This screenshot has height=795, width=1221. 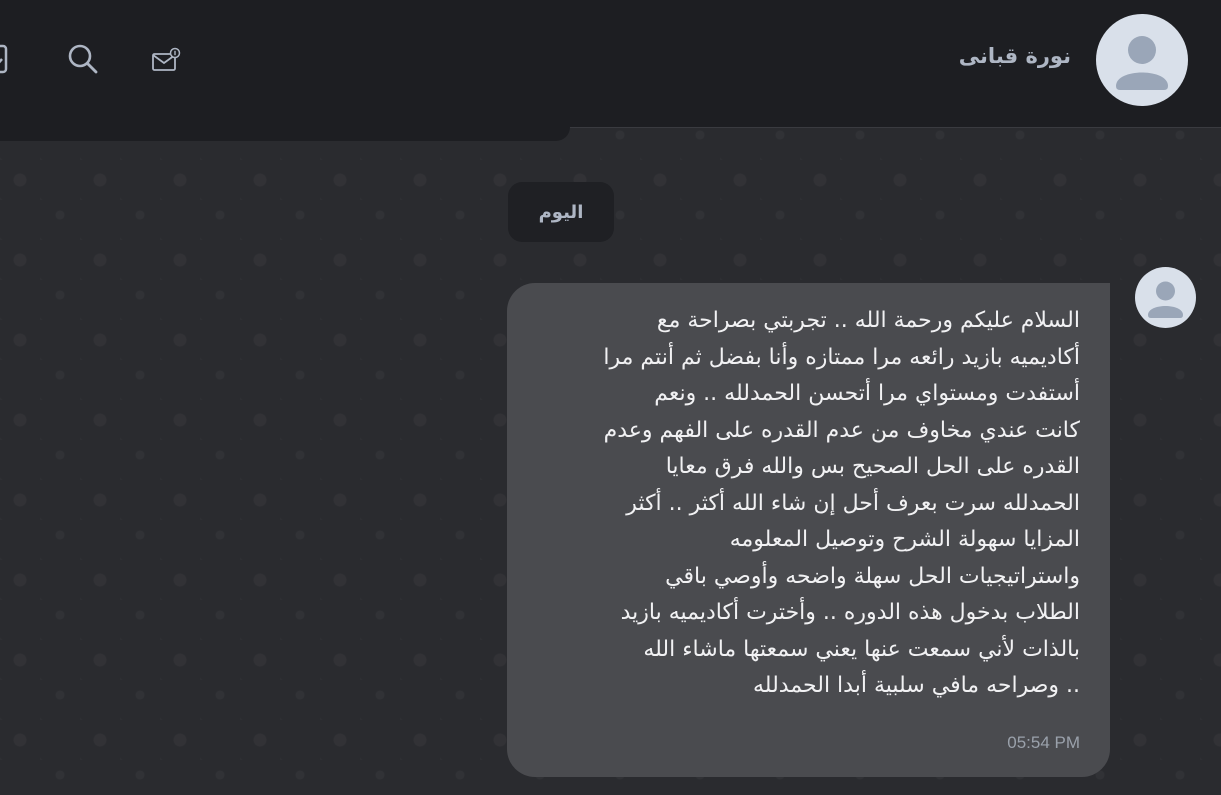 What do you see at coordinates (7, 59) in the screenshot?
I see `menu-icon` at bounding box center [7, 59].